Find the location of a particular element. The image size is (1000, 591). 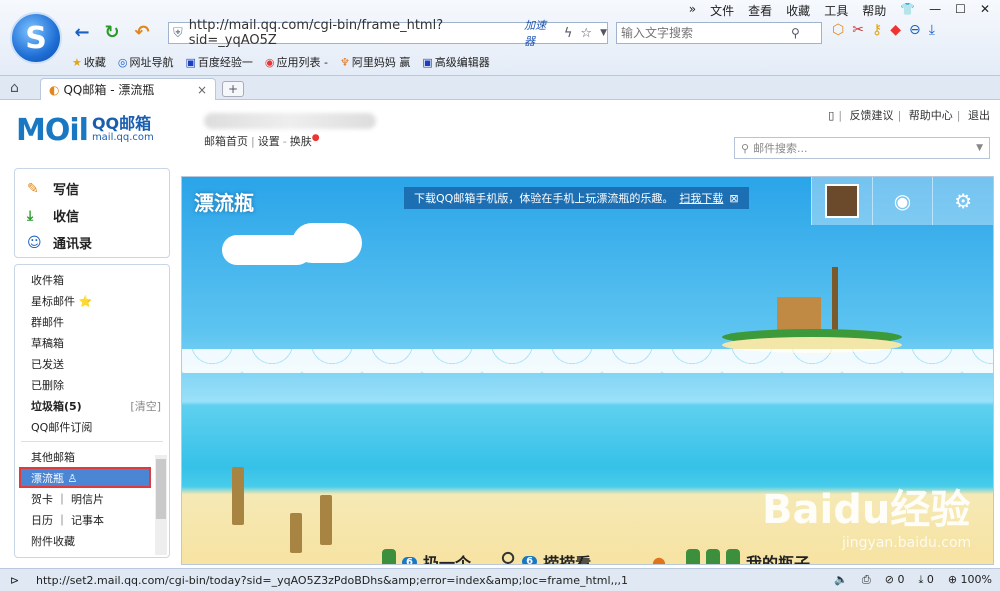

settings-icon: ⊖ is located at coordinates (915, 30).